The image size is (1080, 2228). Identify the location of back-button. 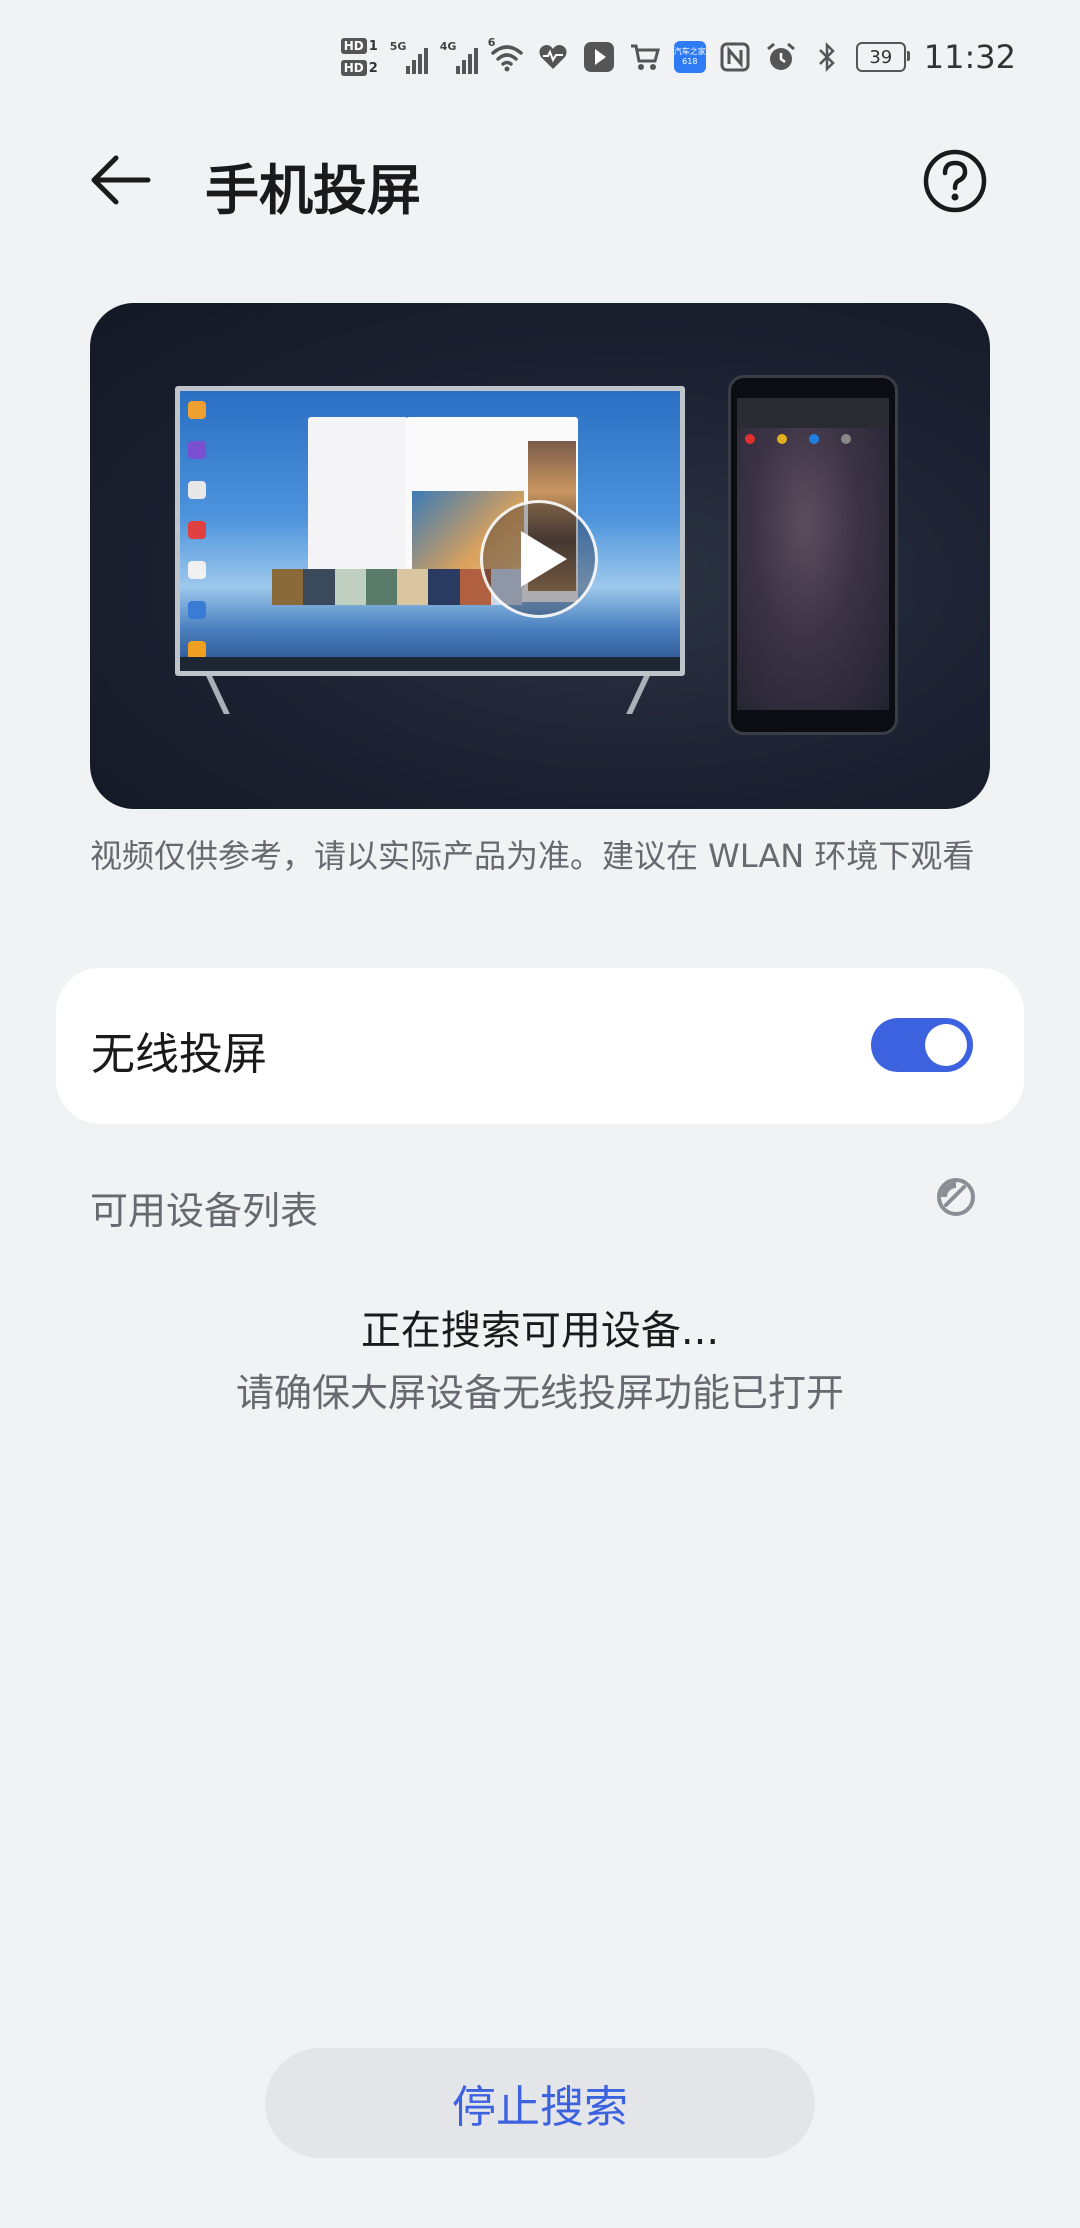
(120, 180).